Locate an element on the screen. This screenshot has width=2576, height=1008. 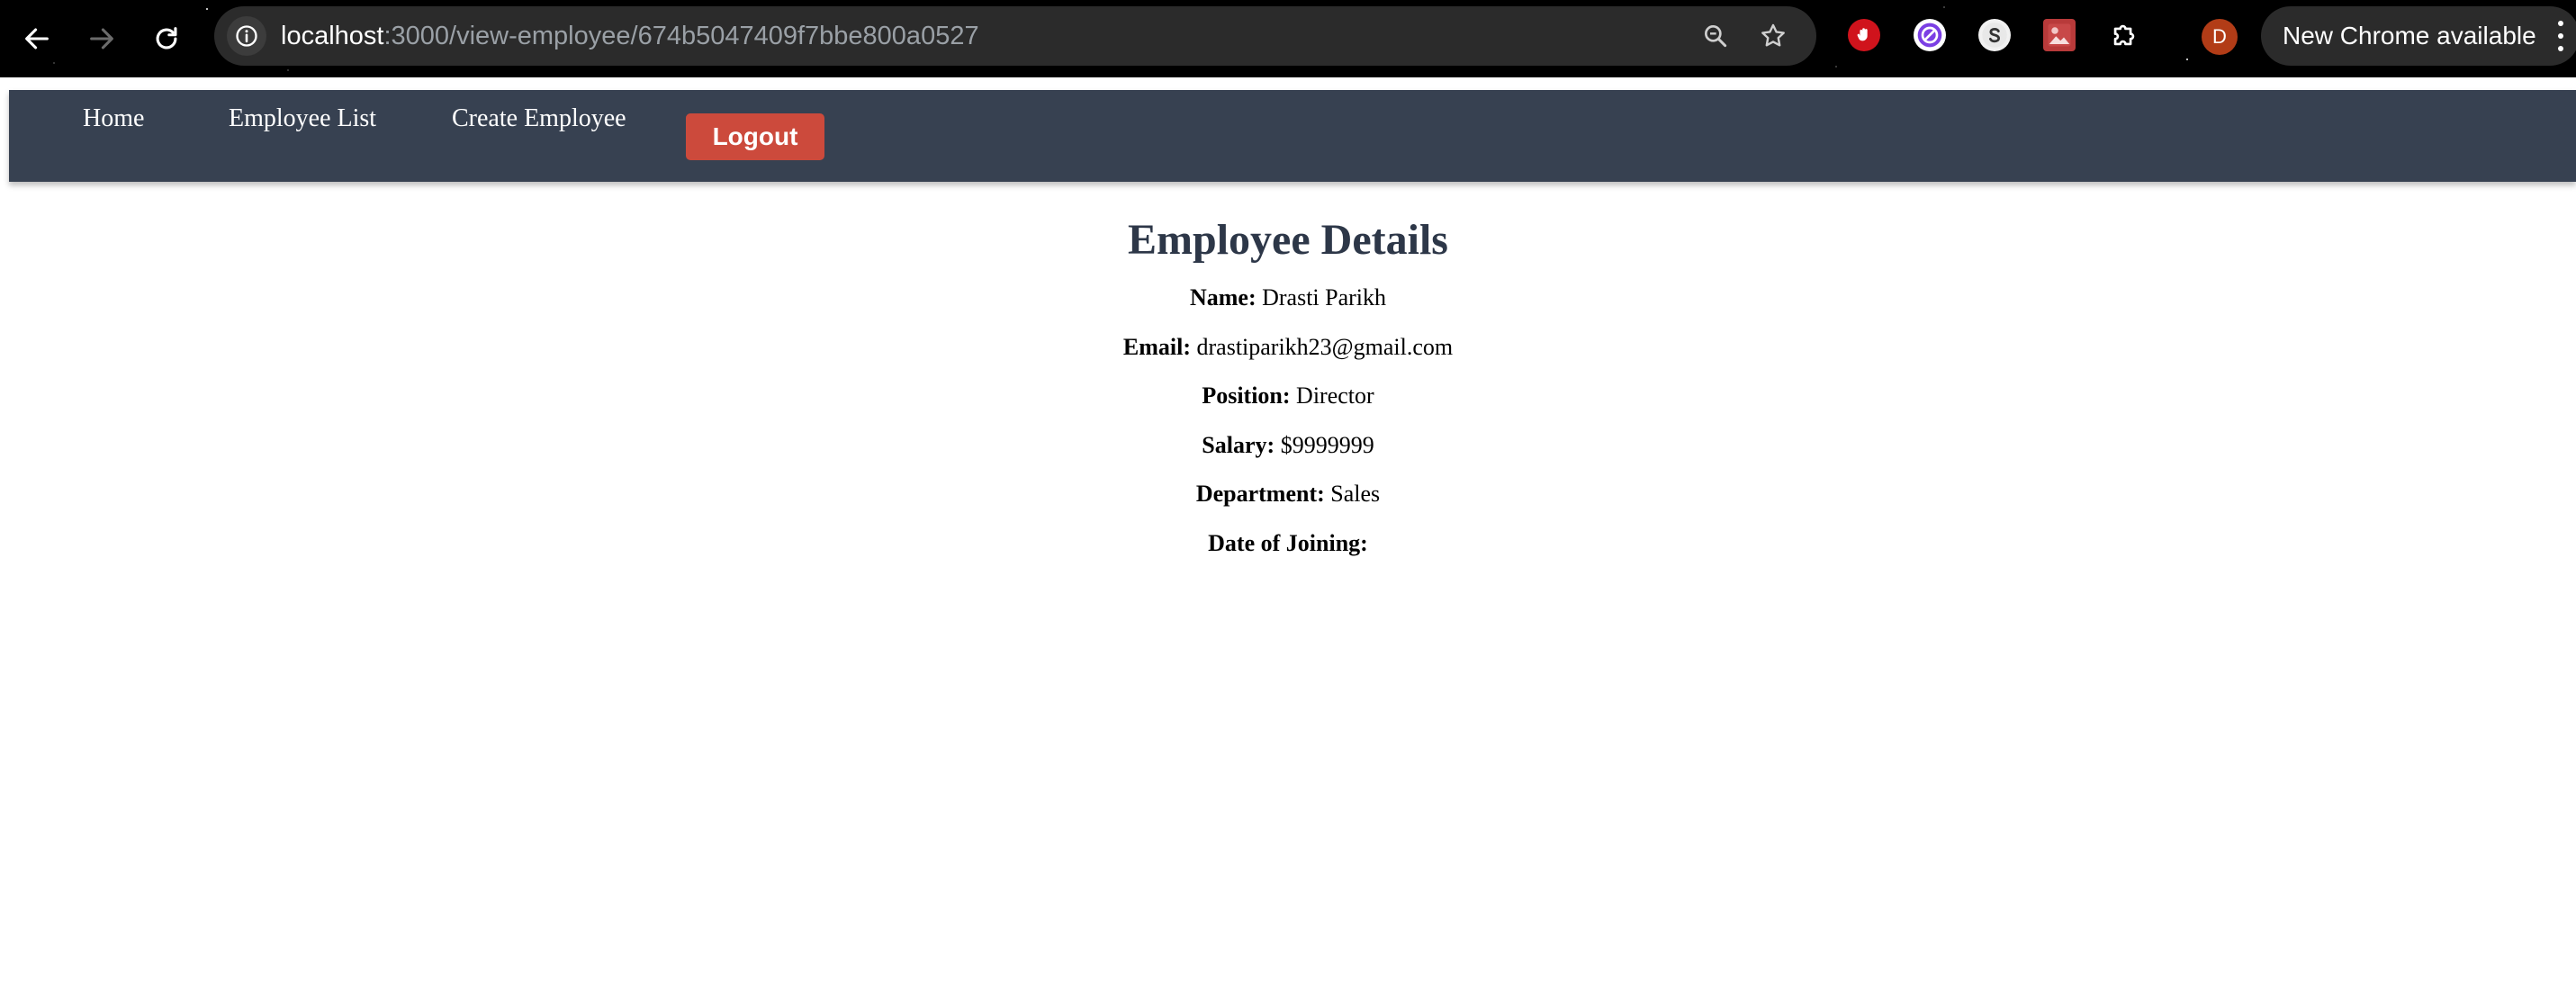
menu-kebab-icon is located at coordinates (2560, 36).